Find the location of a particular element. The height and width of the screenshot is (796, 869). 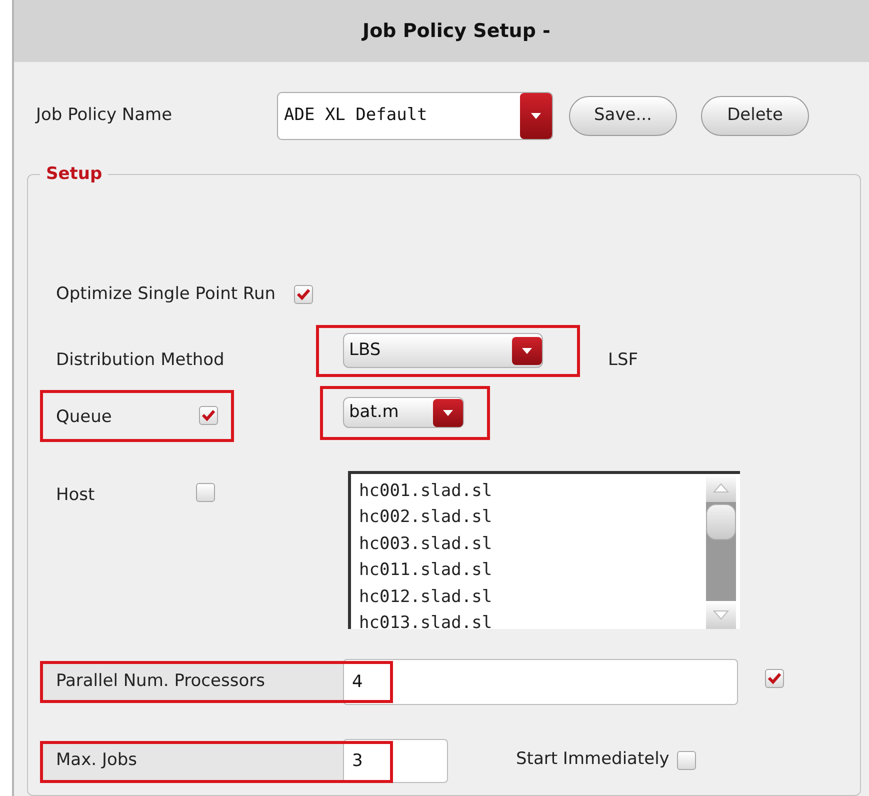

host-list: hc001.slad.sl hc002.slad.sl hc003.slad.sl hc011.slad.sl hc012.slad.sl hc013.slad.sl is located at coordinates (544, 549).